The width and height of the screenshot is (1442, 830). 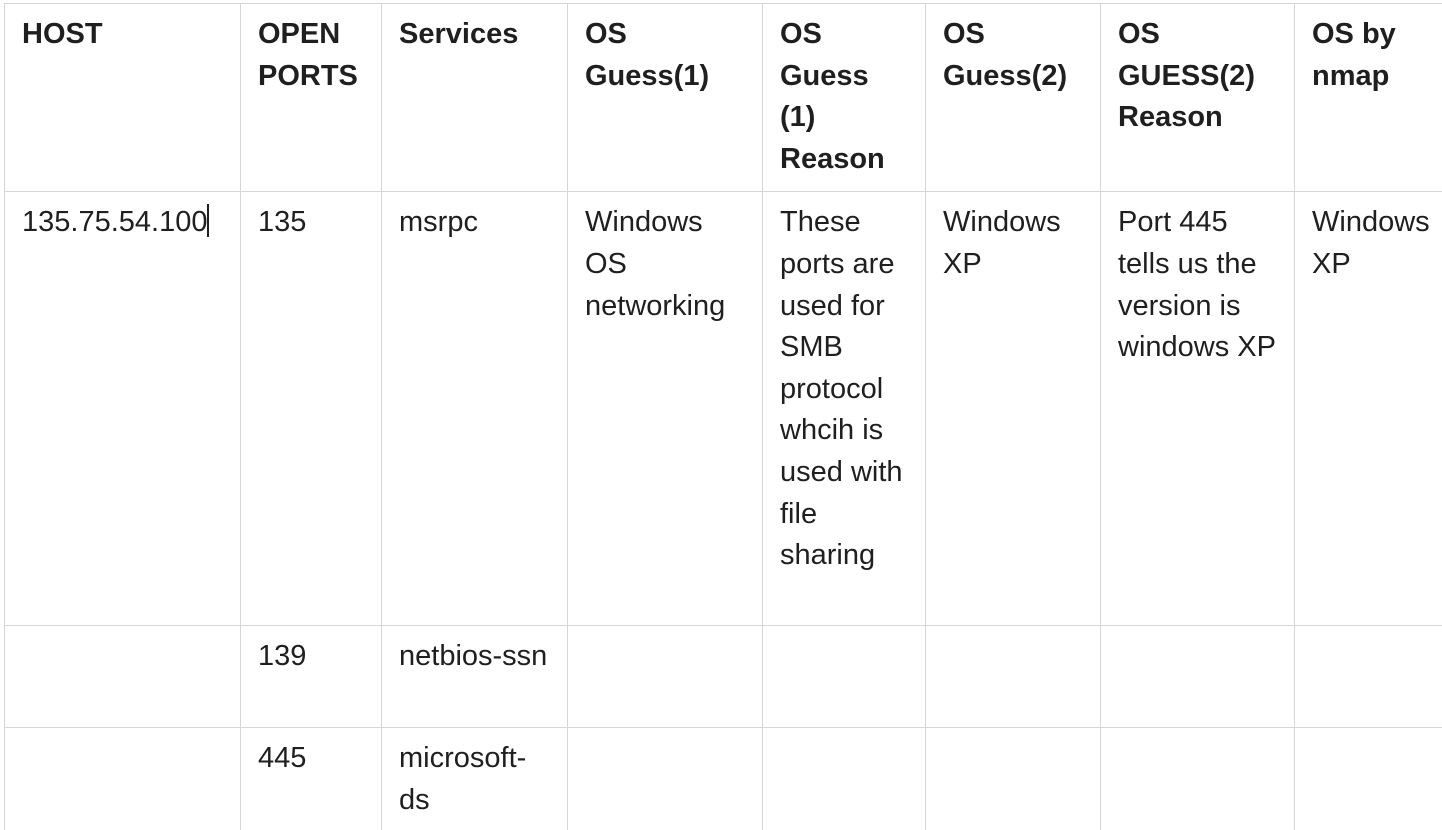 I want to click on header-os-by-nmap: OS by nmap, so click(x=1368, y=97).